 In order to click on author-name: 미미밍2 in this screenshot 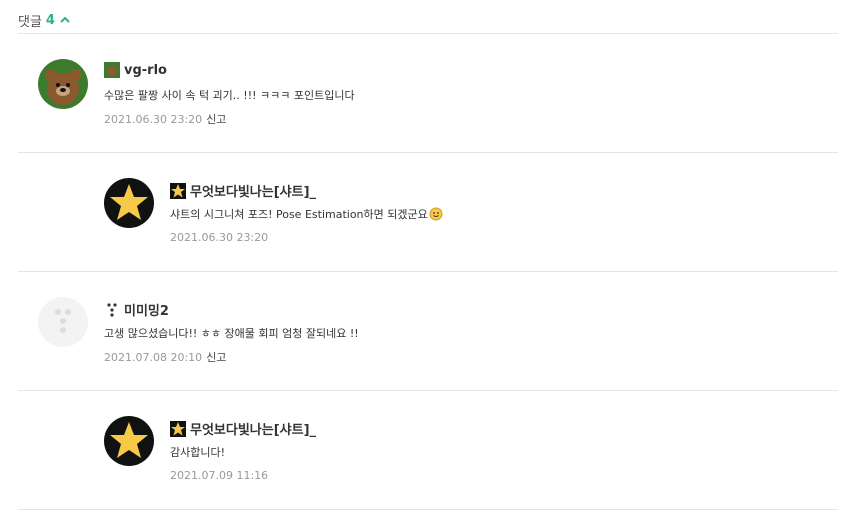, I will do `click(146, 311)`.